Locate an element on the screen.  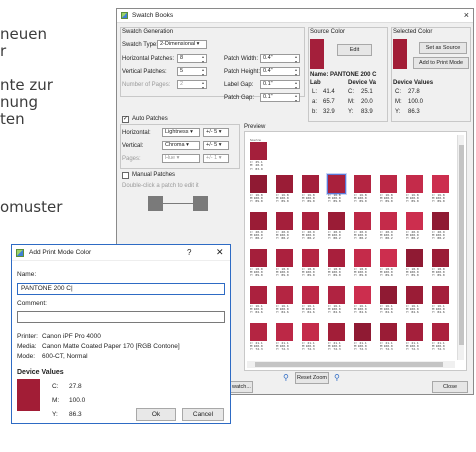
auto-patches-checkbox: ✓ is located at coordinates (125, 119).